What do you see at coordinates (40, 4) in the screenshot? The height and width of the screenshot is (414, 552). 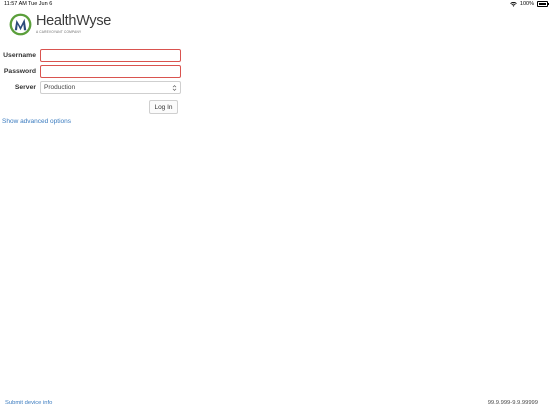 I see `status-date: Tue Jun 6` at bounding box center [40, 4].